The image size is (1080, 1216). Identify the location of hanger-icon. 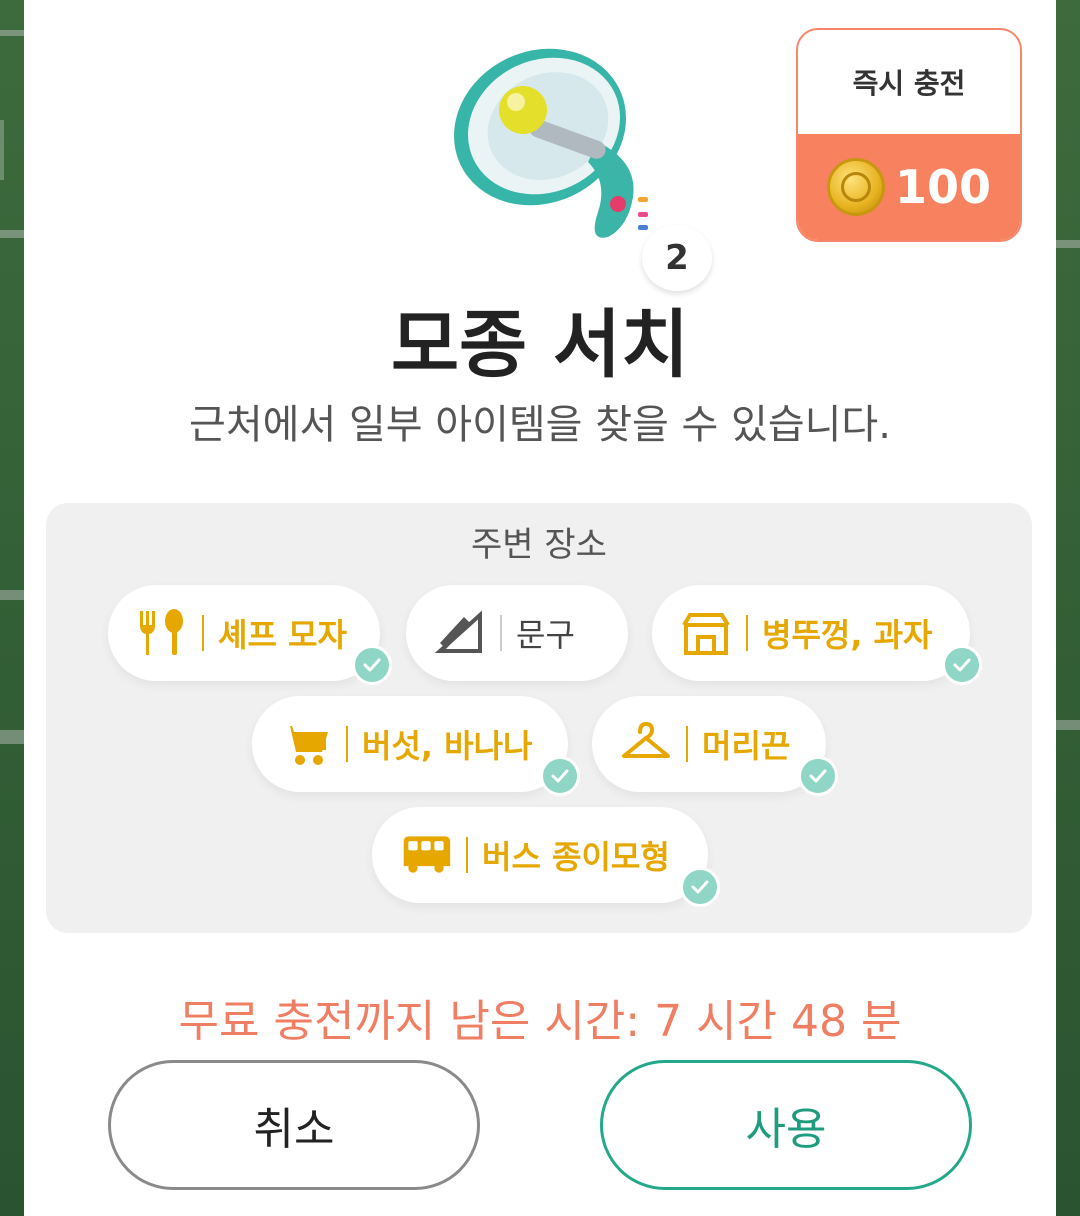
(646, 744).